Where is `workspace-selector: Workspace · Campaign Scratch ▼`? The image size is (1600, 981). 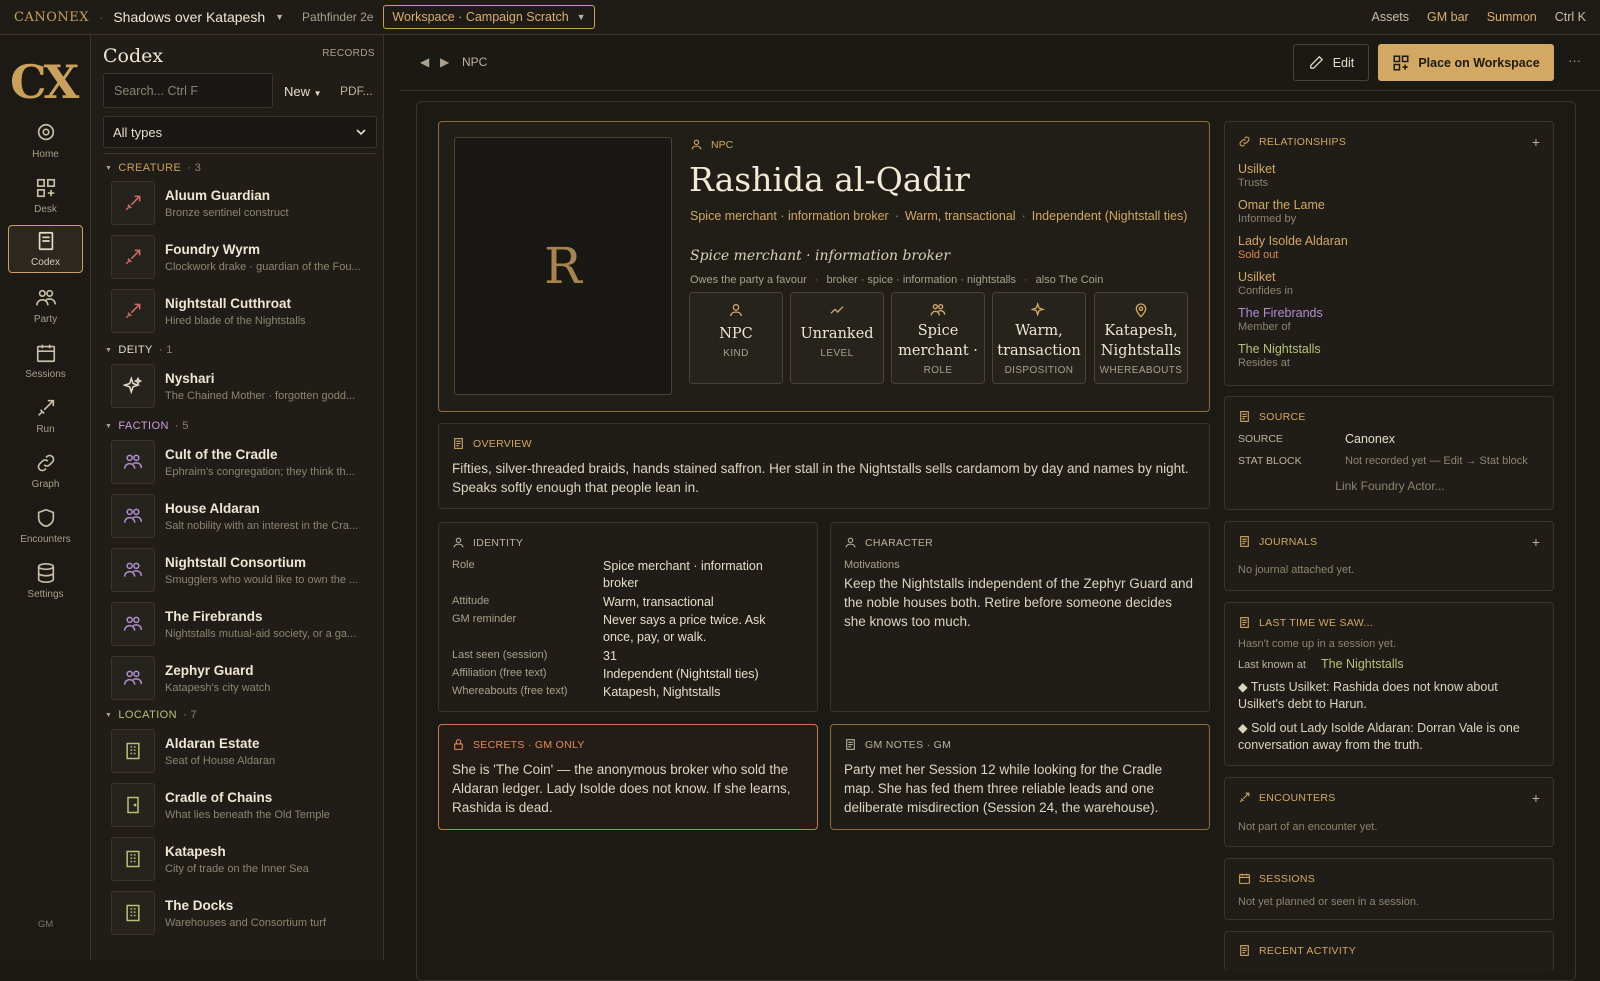 workspace-selector: Workspace · Campaign Scratch ▼ is located at coordinates (489, 17).